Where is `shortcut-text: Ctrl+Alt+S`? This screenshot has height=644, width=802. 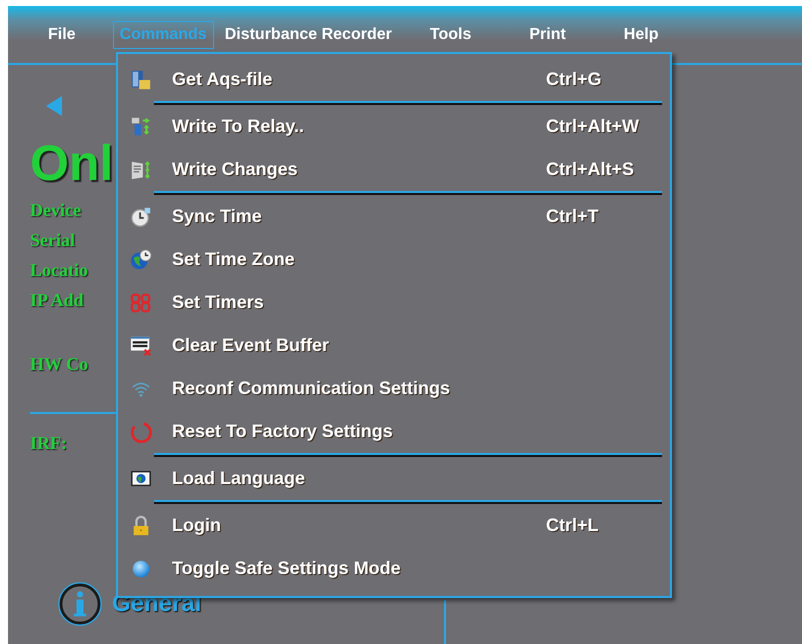
shortcut-text: Ctrl+Alt+S is located at coordinates (590, 169).